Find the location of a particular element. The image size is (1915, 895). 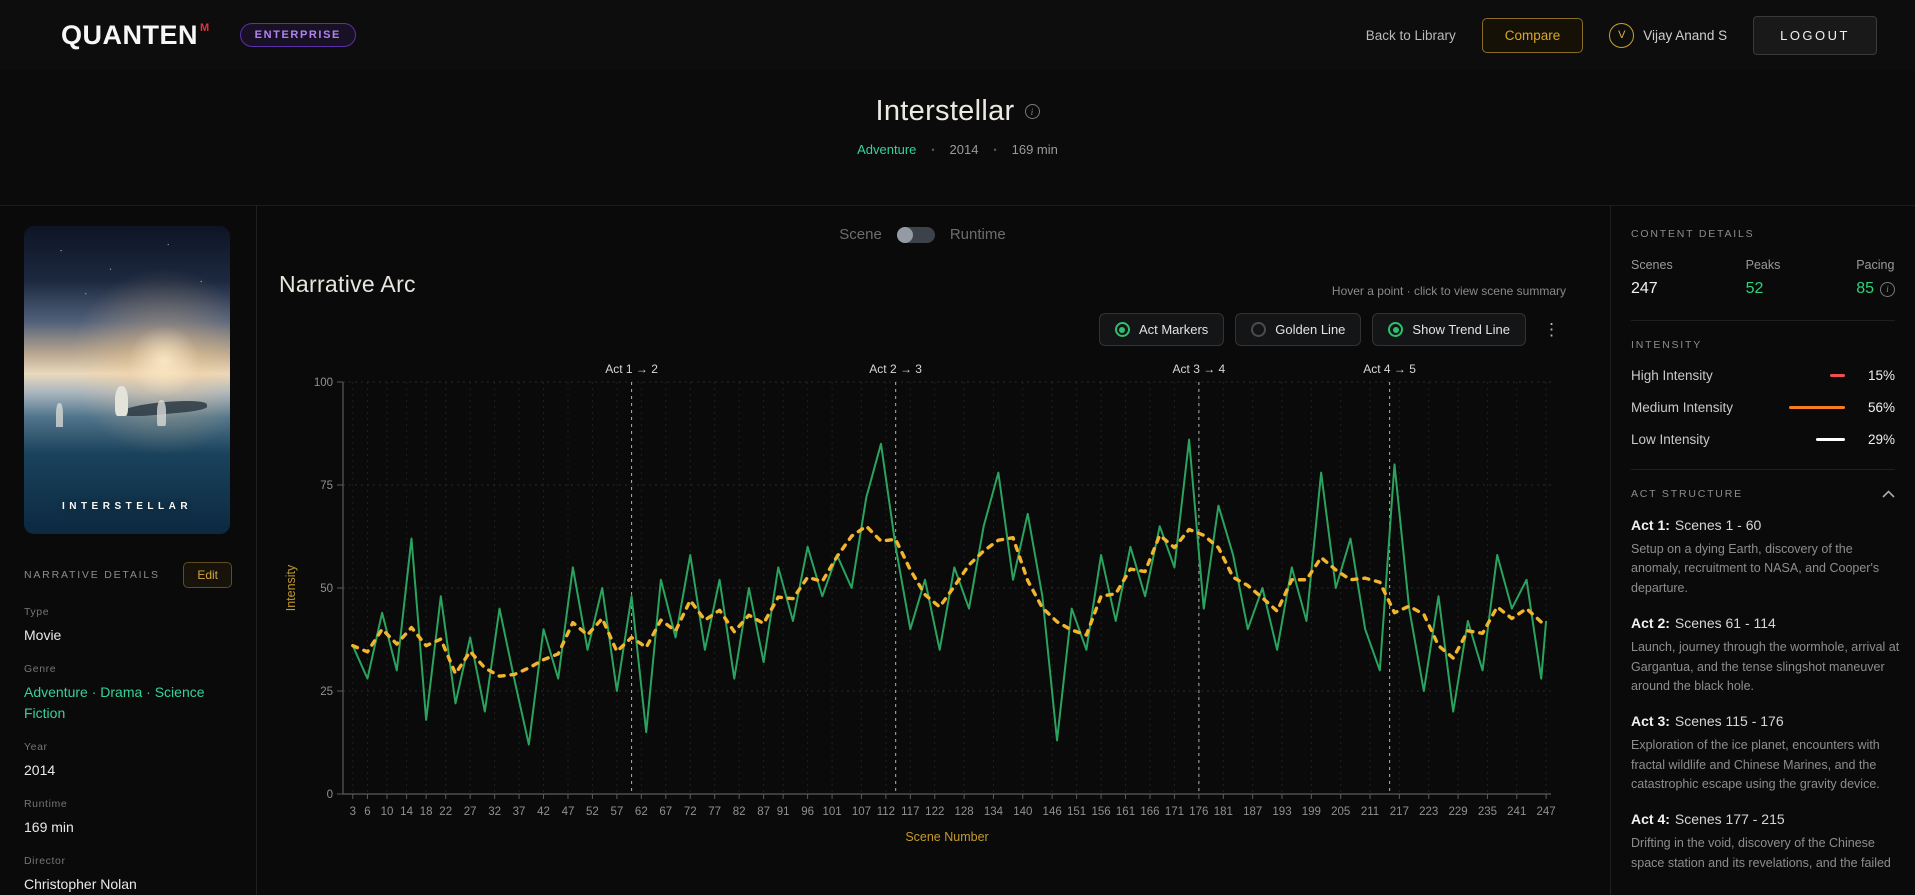

edit-button: Edit is located at coordinates (207, 575).